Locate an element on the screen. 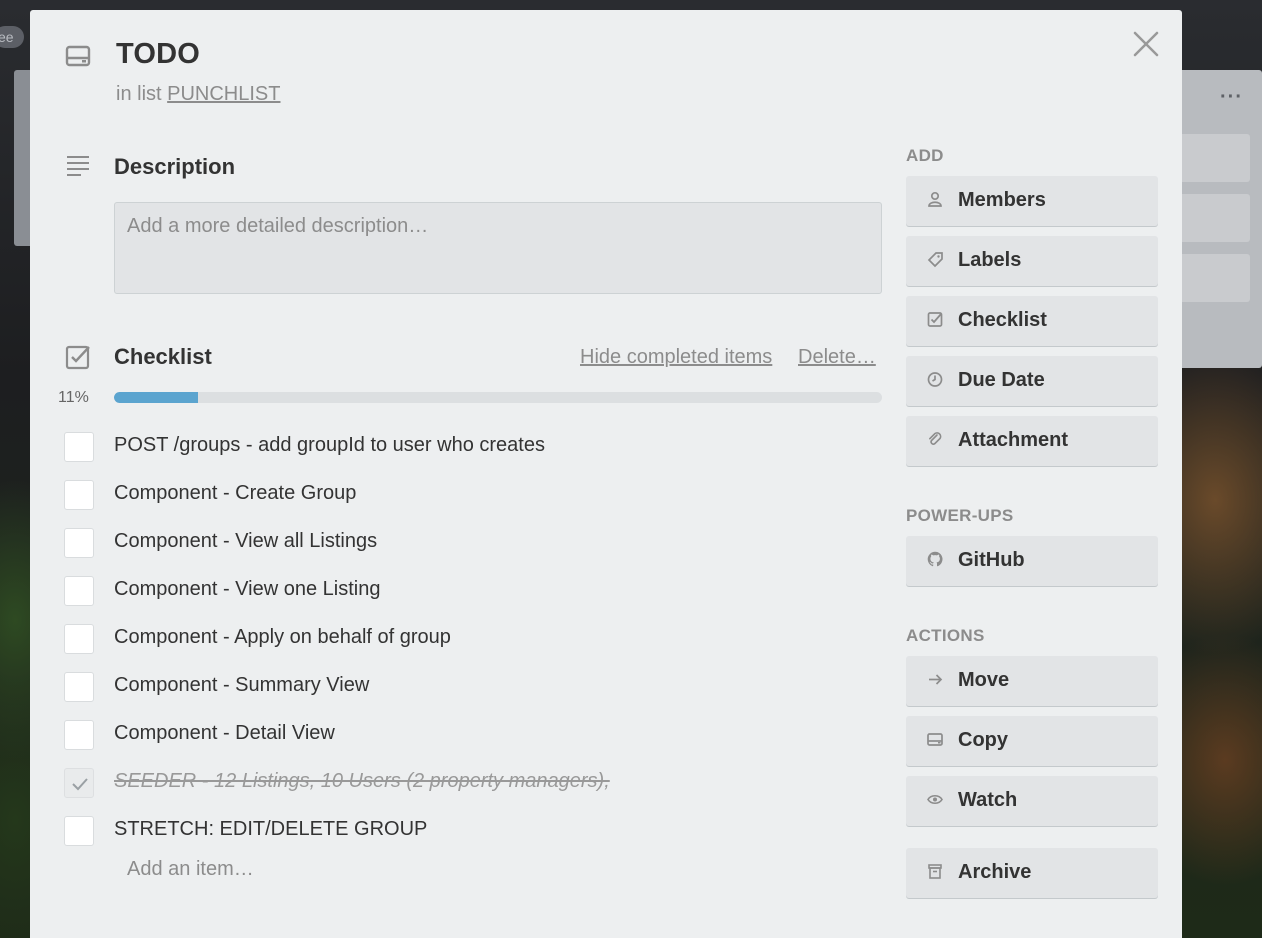 The width and height of the screenshot is (1262, 938). board-header-pill: ee is located at coordinates (12, 37).